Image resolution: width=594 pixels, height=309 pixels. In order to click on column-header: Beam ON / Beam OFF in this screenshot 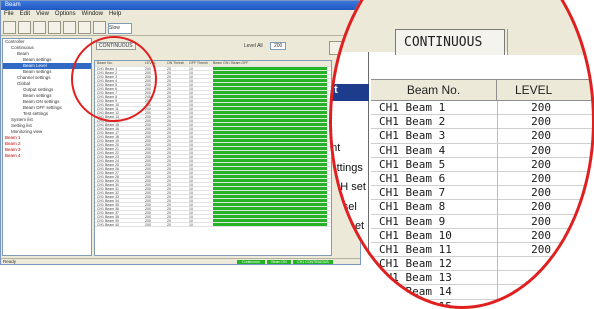, I will do `click(270, 63)`.